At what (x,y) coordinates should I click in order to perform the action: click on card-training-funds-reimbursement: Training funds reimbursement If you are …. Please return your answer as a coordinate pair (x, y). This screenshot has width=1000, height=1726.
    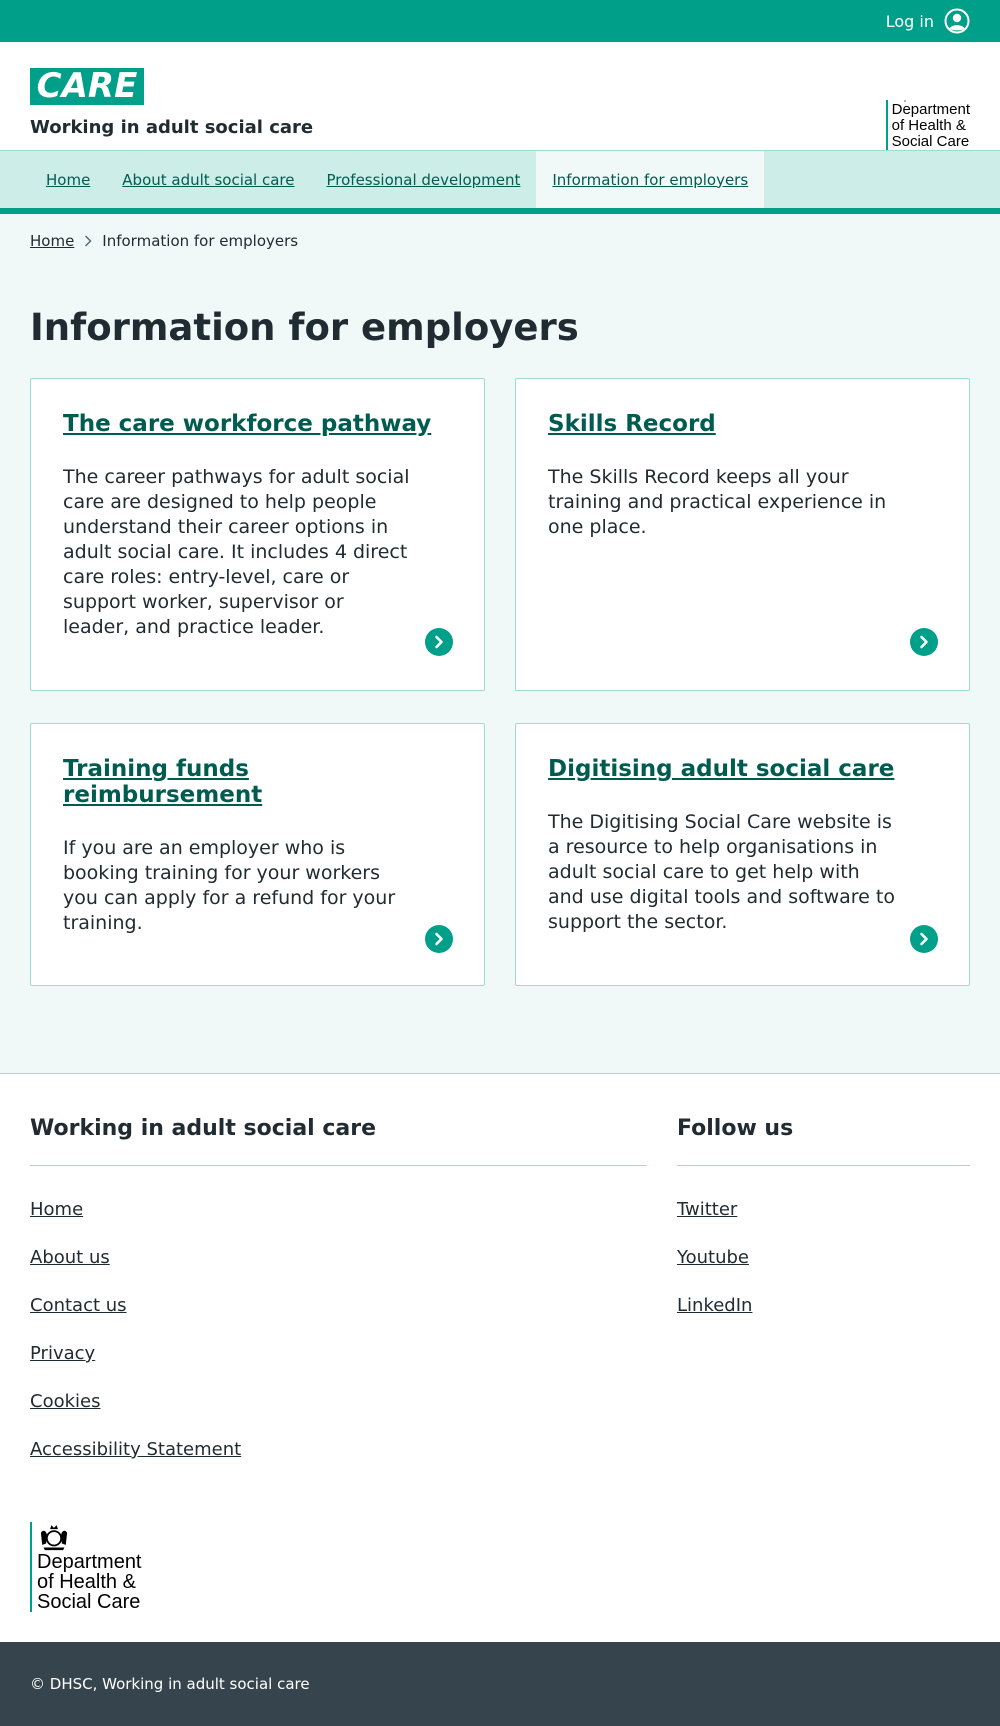
    Looking at the image, I should click on (257, 854).